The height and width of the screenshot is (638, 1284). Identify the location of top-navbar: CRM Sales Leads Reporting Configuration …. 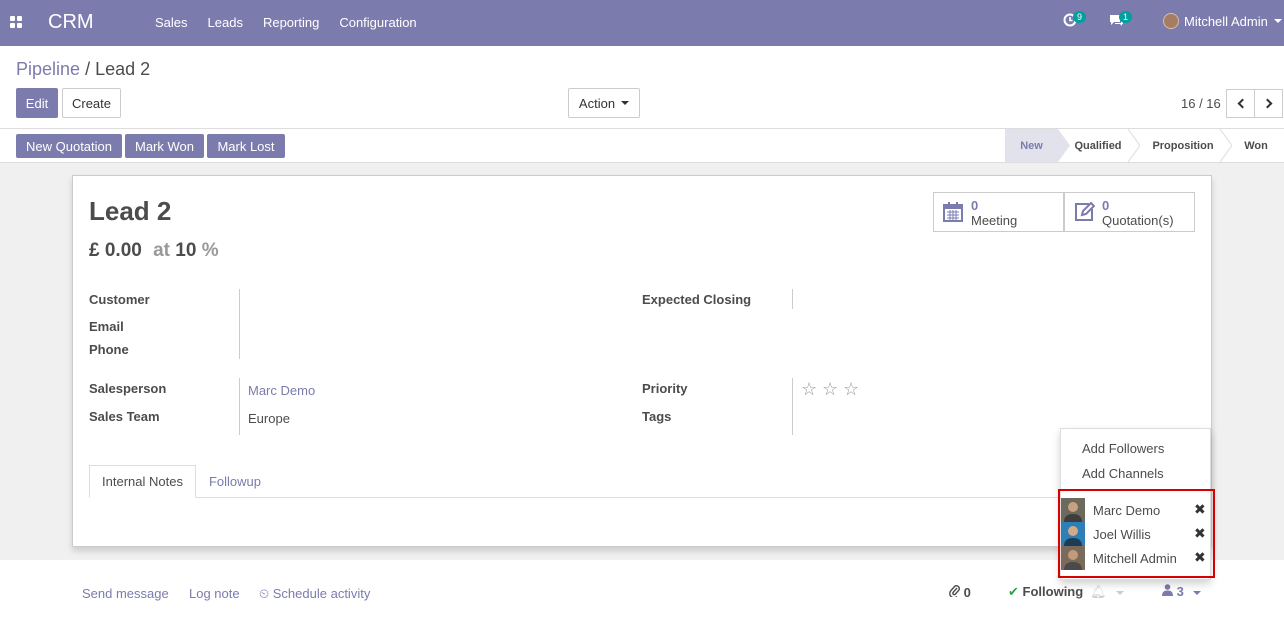
(642, 23).